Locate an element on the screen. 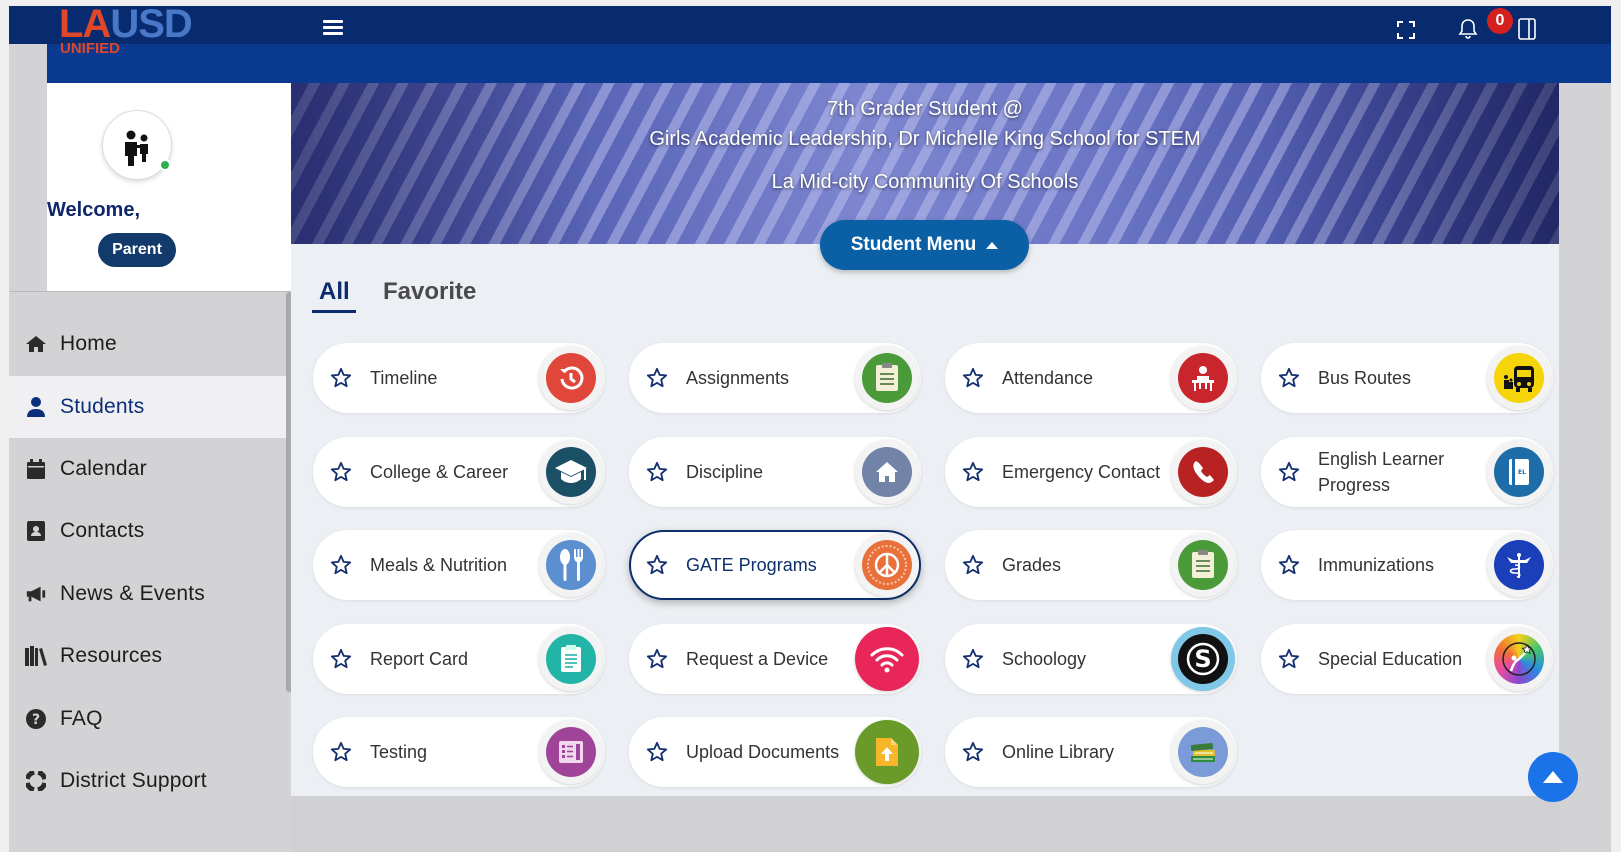 This screenshot has width=1621, height=852. fullscreen-icon is located at coordinates (1406, 32).